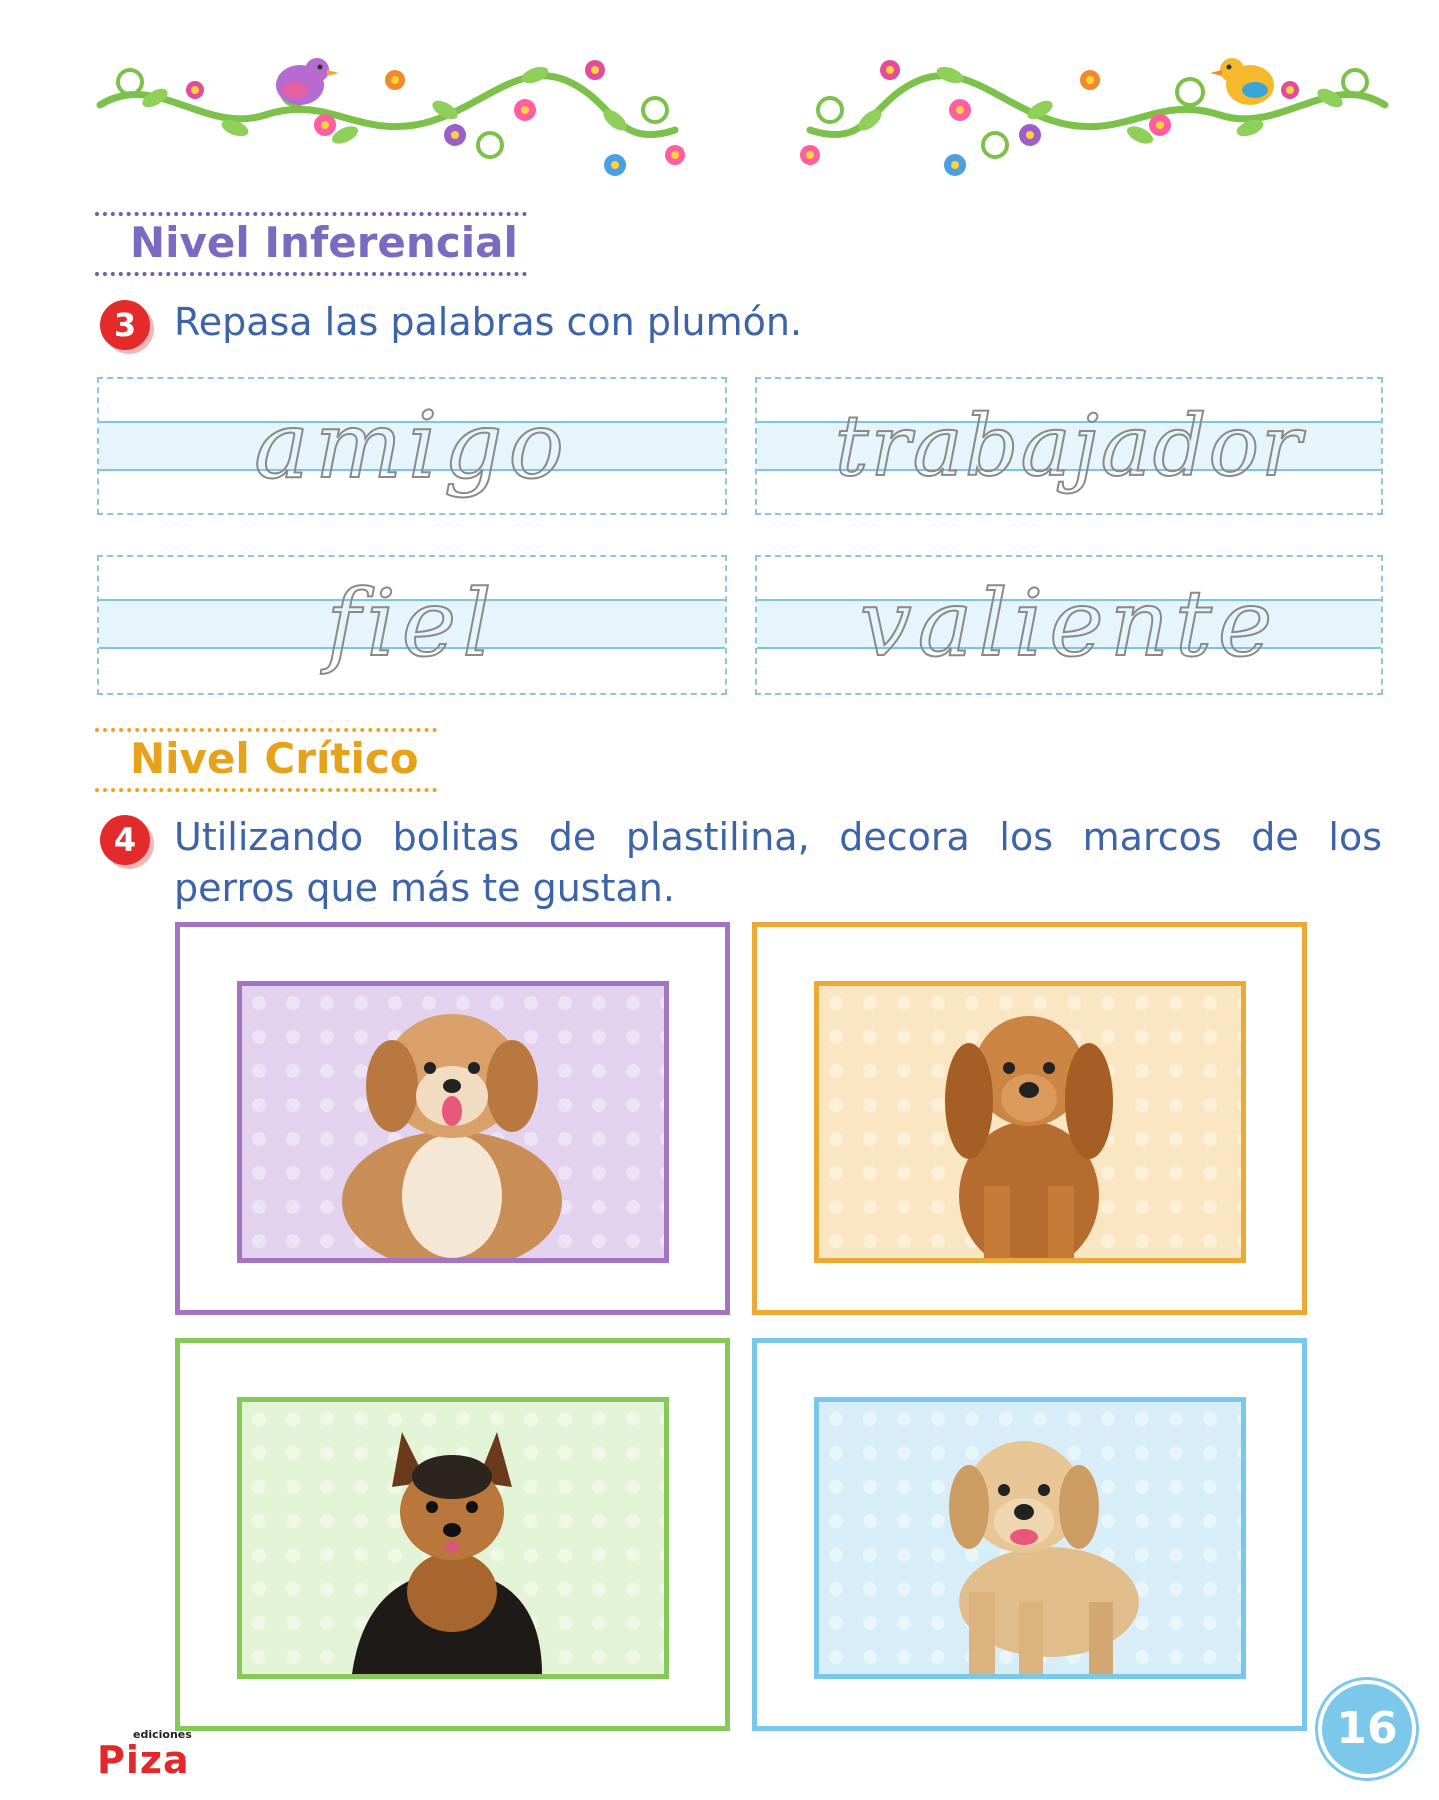 This screenshot has width=1439, height=1800. I want to click on page-number: 16, so click(1367, 1729).